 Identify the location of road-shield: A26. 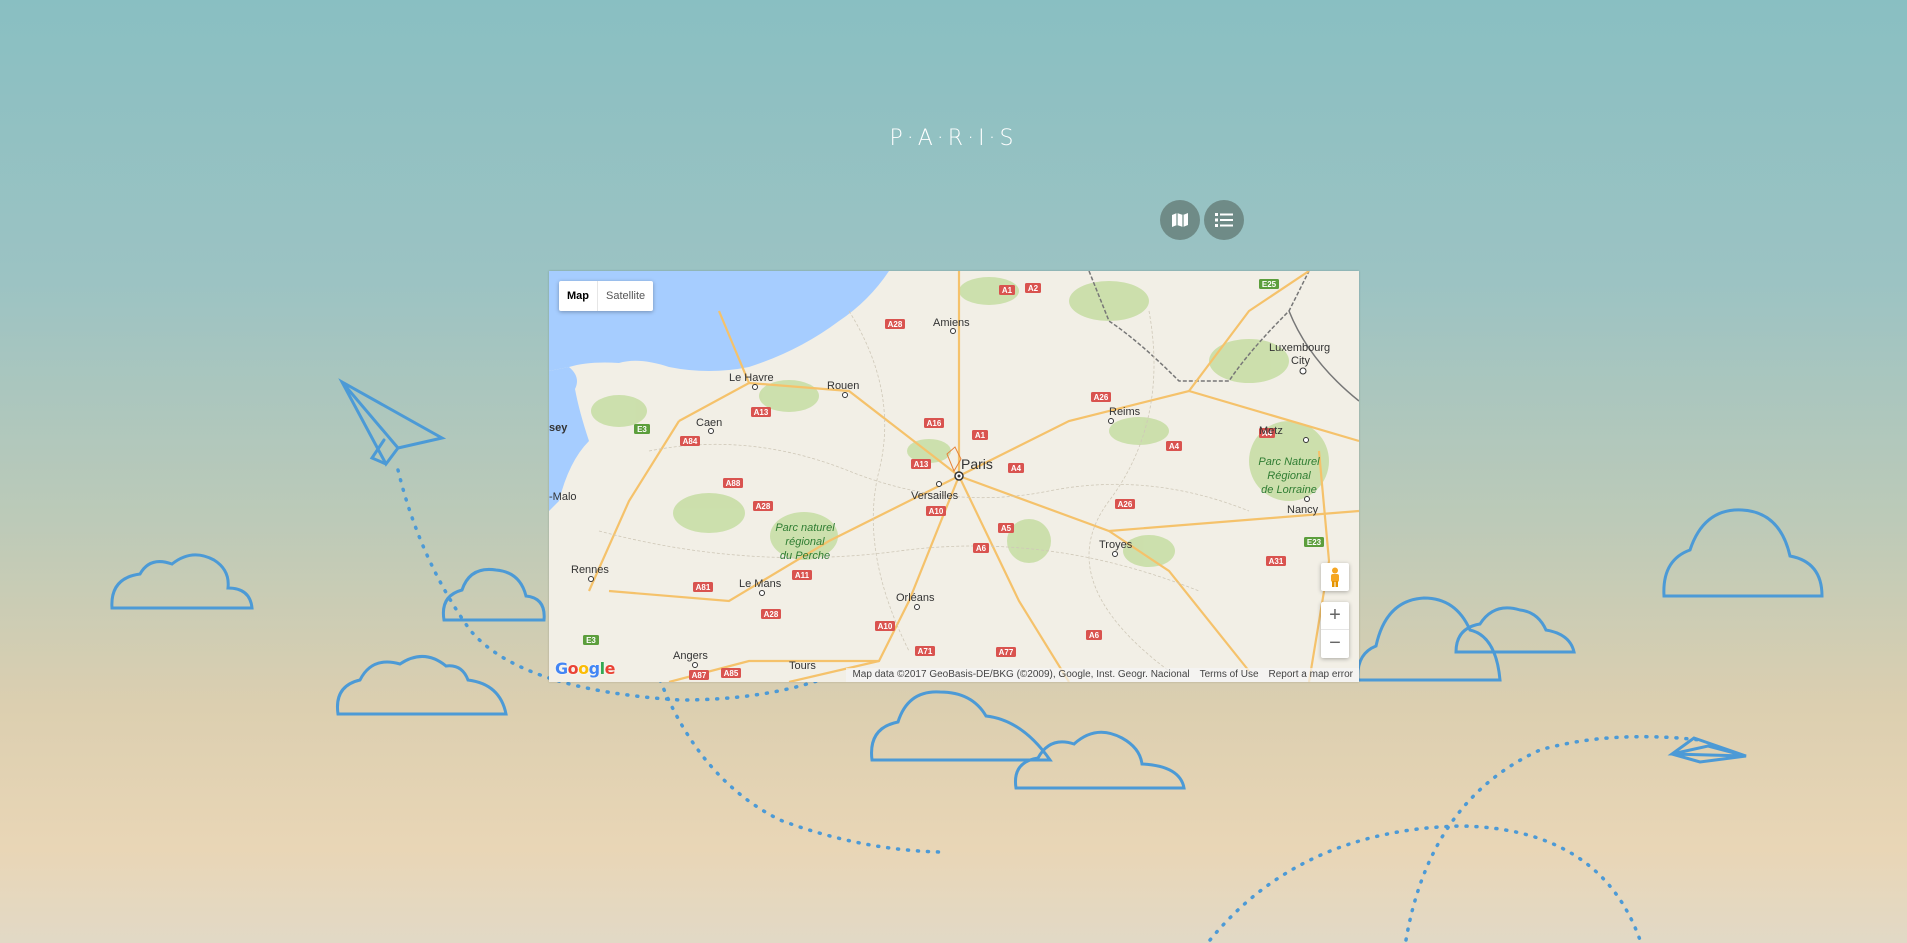
(1101, 397).